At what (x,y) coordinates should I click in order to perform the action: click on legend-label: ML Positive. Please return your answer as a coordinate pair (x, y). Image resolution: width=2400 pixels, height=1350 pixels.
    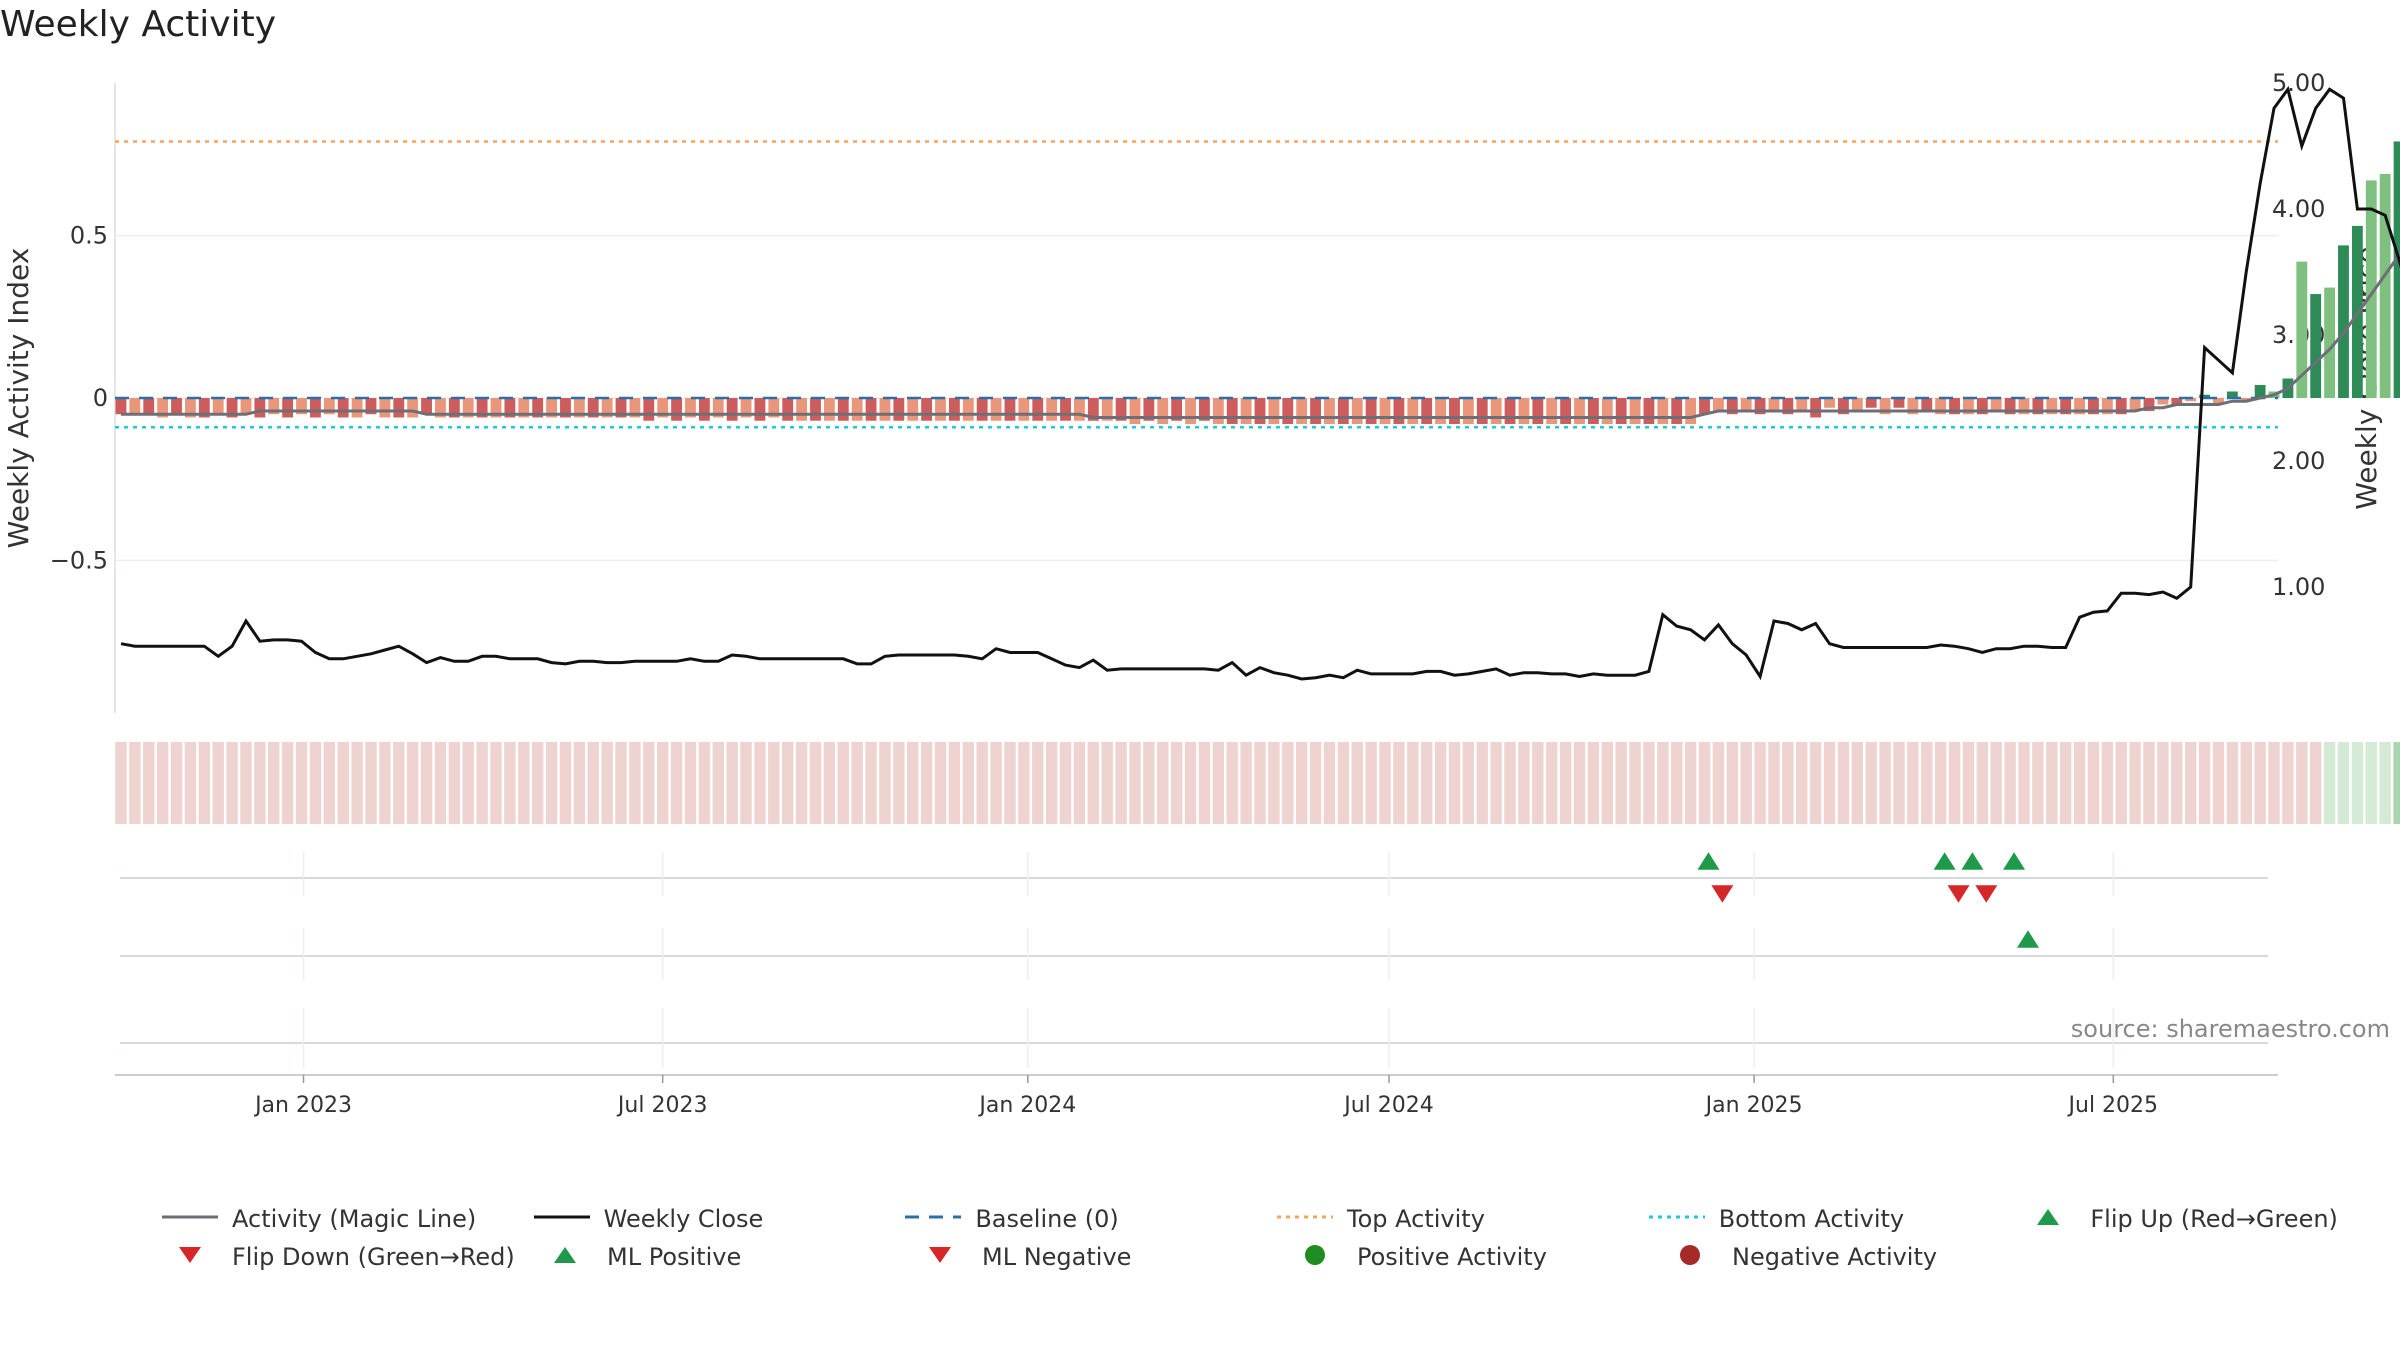
    Looking at the image, I should click on (674, 1257).